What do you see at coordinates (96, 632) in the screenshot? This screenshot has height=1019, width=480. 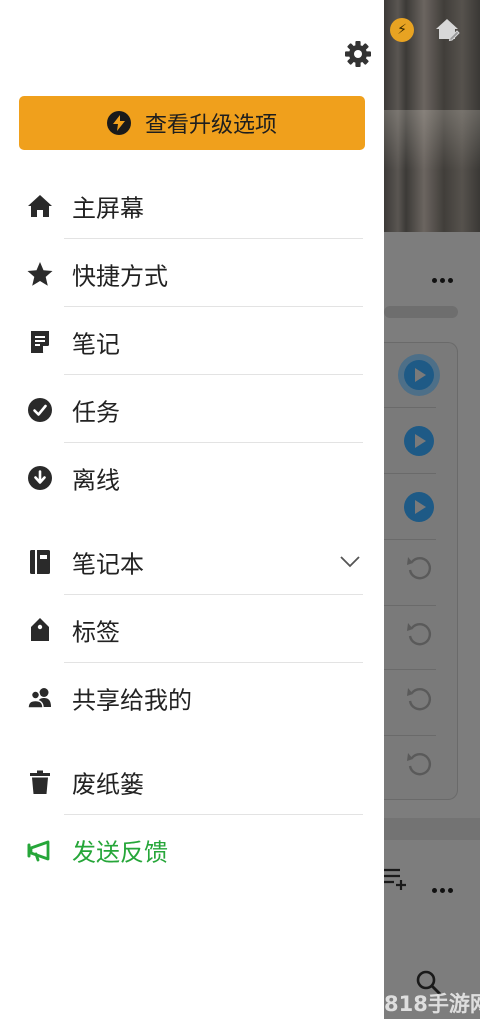 I see `menu-item-label: 标签` at bounding box center [96, 632].